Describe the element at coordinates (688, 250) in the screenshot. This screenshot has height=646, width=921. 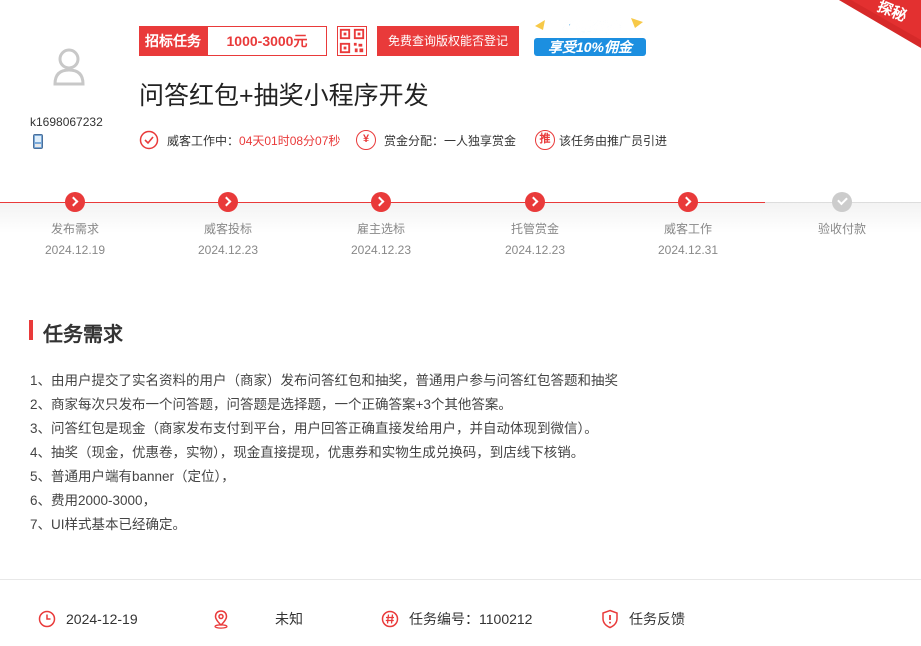
I see `step-date: 2024.12.31` at that location.